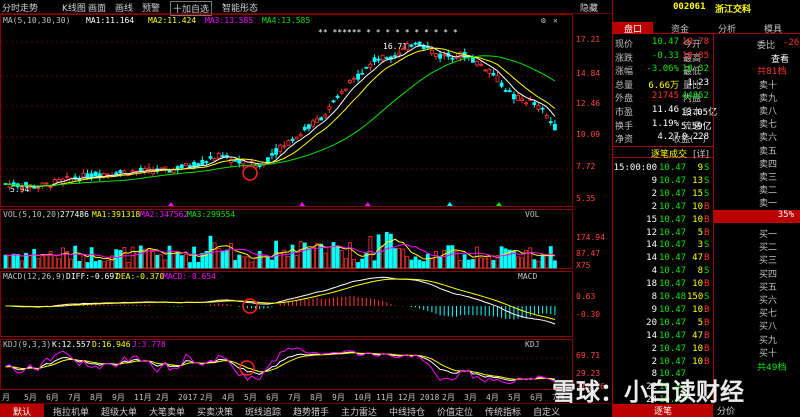 Image resolution: width=800 pixels, height=417 pixels. I want to click on buy-level-6: 买六, so click(768, 301).